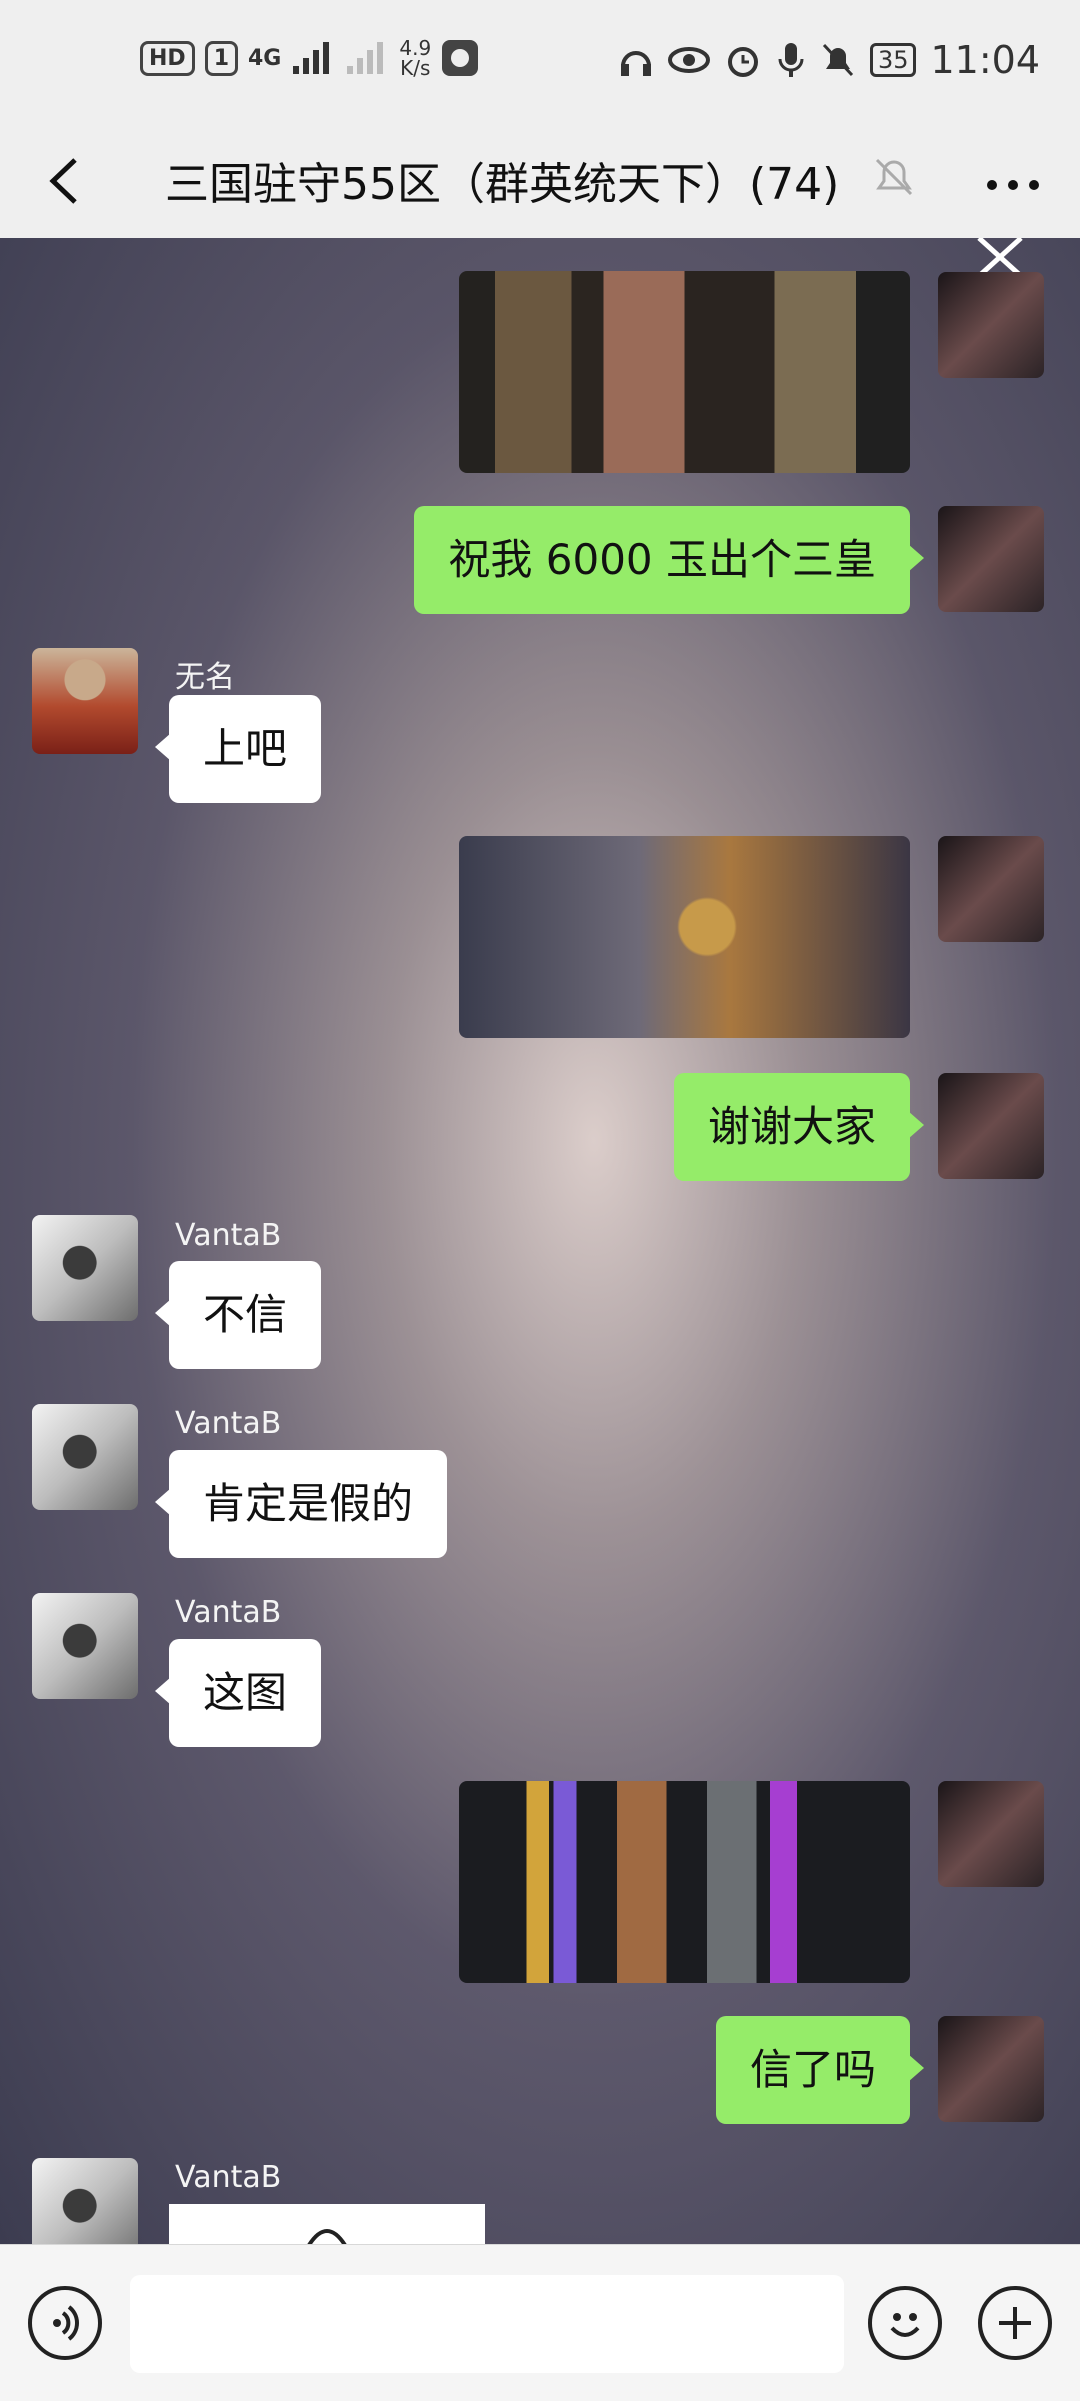 The image size is (1080, 2401). What do you see at coordinates (221, 58) in the screenshot?
I see `sim-badge: 1` at bounding box center [221, 58].